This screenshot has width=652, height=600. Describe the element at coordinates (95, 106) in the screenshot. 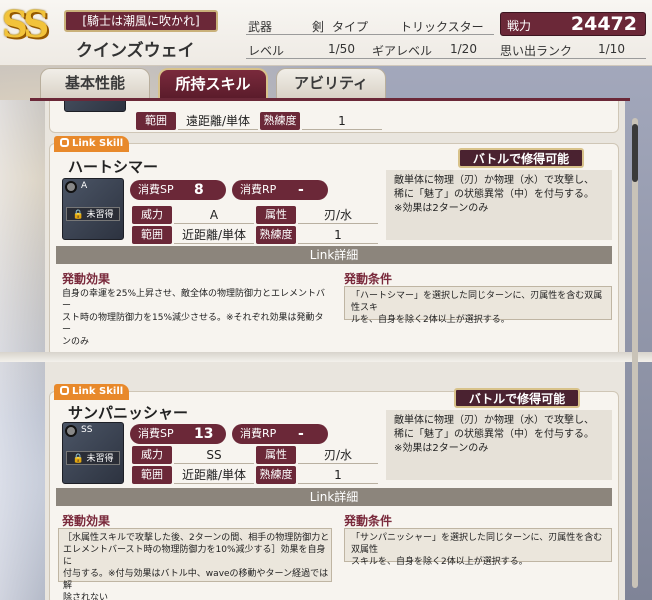

I see `skill-icon` at that location.